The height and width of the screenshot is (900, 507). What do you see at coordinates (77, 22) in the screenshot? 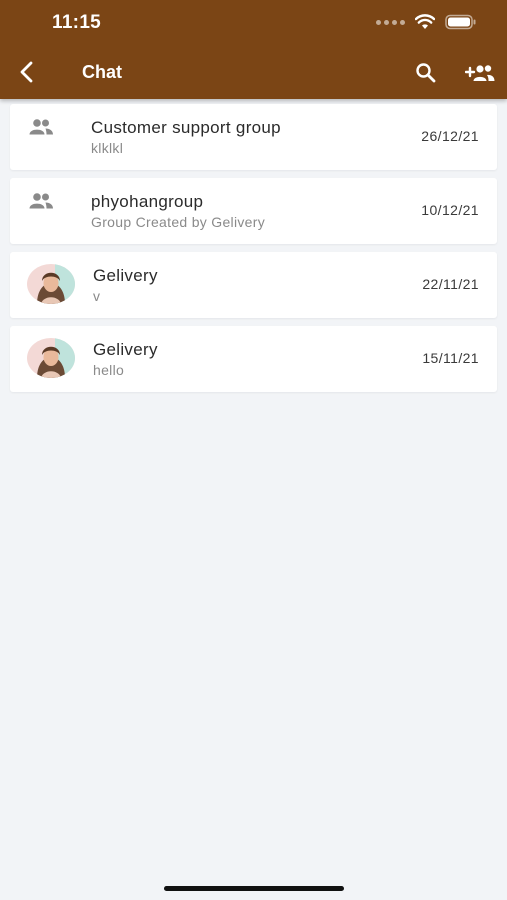
I see `status-time: 11:15` at bounding box center [77, 22].